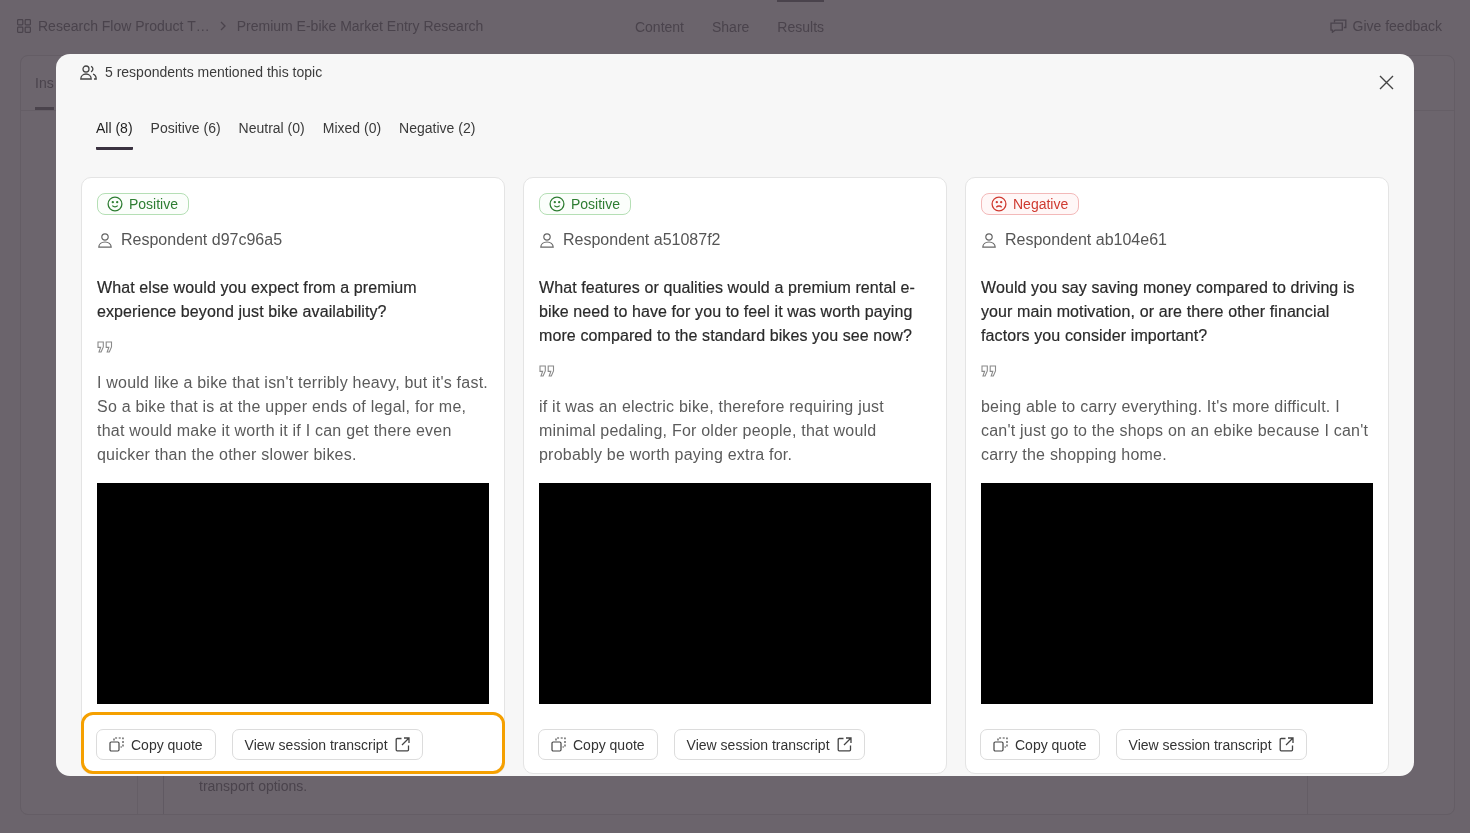 Image resolution: width=1470 pixels, height=833 pixels. Describe the element at coordinates (642, 240) in the screenshot. I see `respondent-name: Respondent a51087f2` at that location.